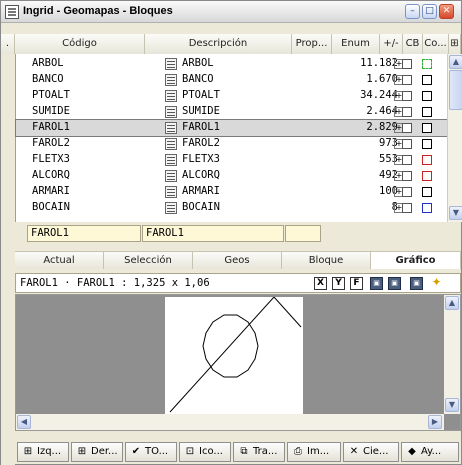  Describe the element at coordinates (416, 283) in the screenshot. I see `export-disk-icon: ▣` at that location.